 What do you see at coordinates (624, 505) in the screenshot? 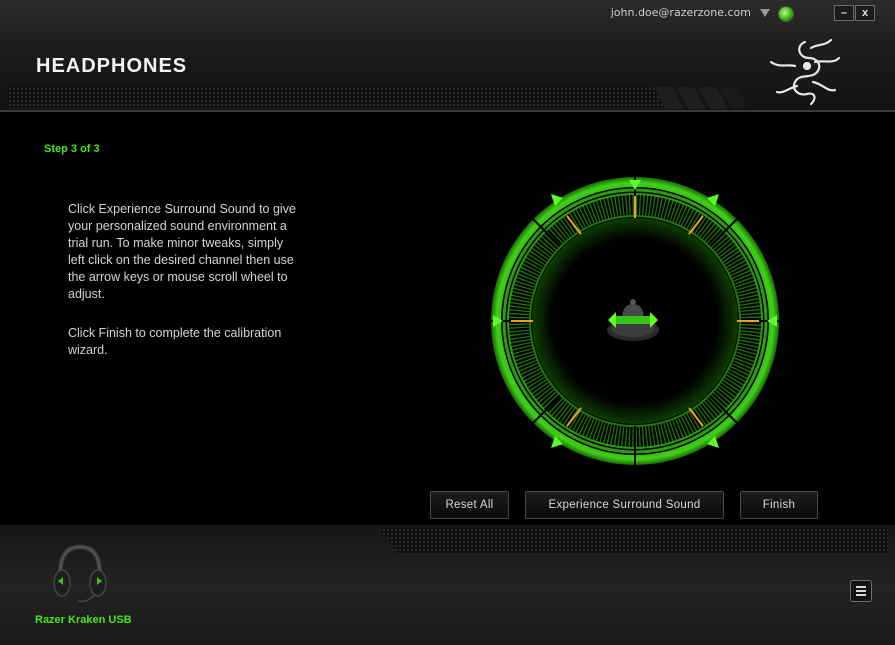
I see `experience-surround-sound-button: Experience Surround Sound` at bounding box center [624, 505].